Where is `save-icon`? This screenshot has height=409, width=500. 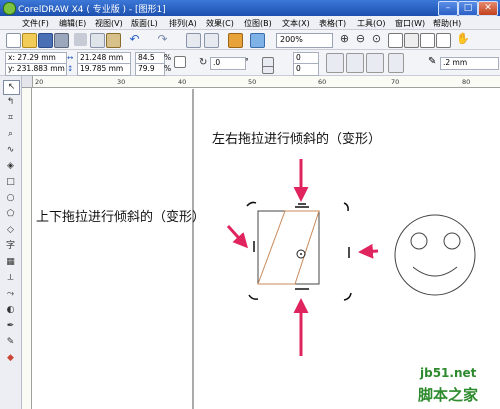 save-icon is located at coordinates (45, 40).